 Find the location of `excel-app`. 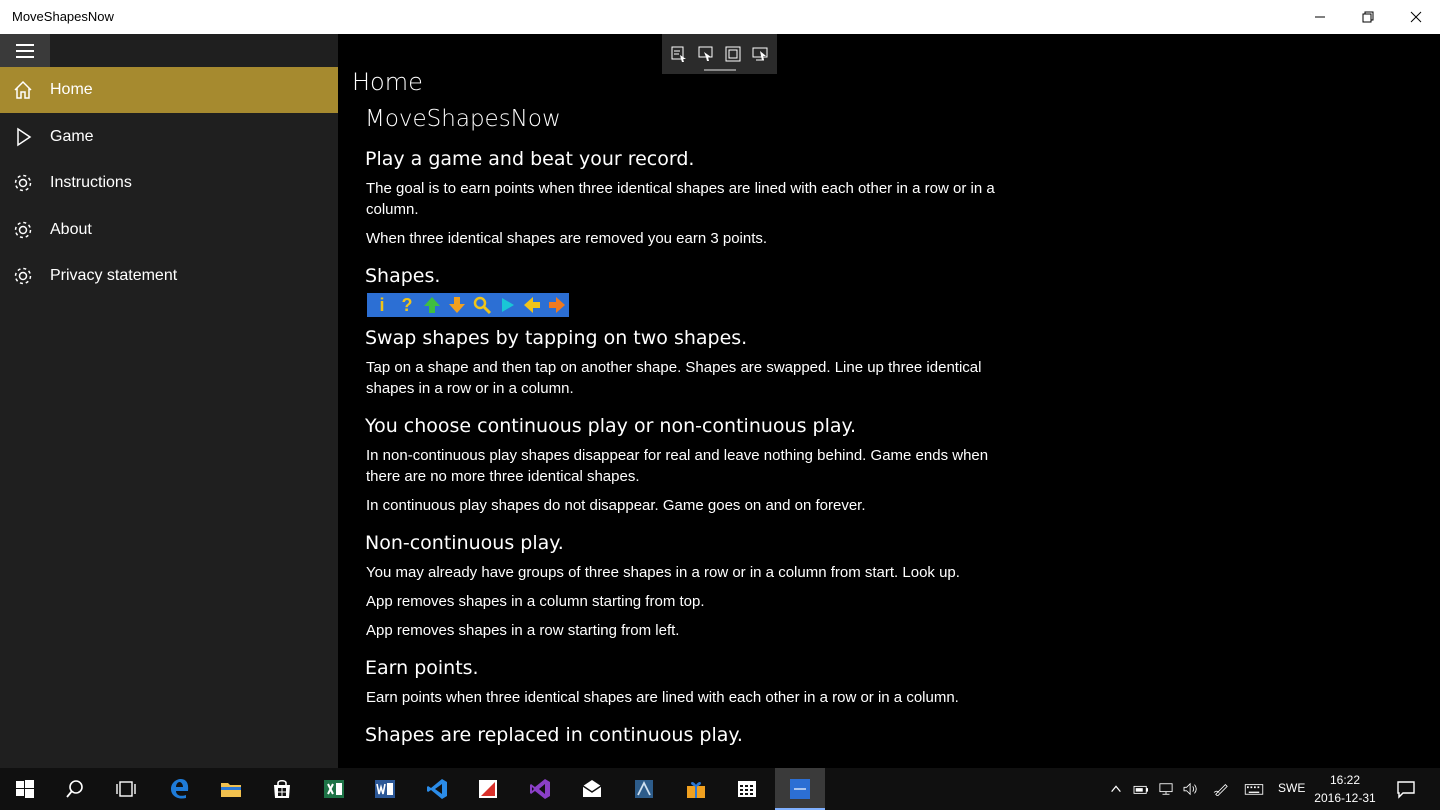

excel-app is located at coordinates (334, 789).